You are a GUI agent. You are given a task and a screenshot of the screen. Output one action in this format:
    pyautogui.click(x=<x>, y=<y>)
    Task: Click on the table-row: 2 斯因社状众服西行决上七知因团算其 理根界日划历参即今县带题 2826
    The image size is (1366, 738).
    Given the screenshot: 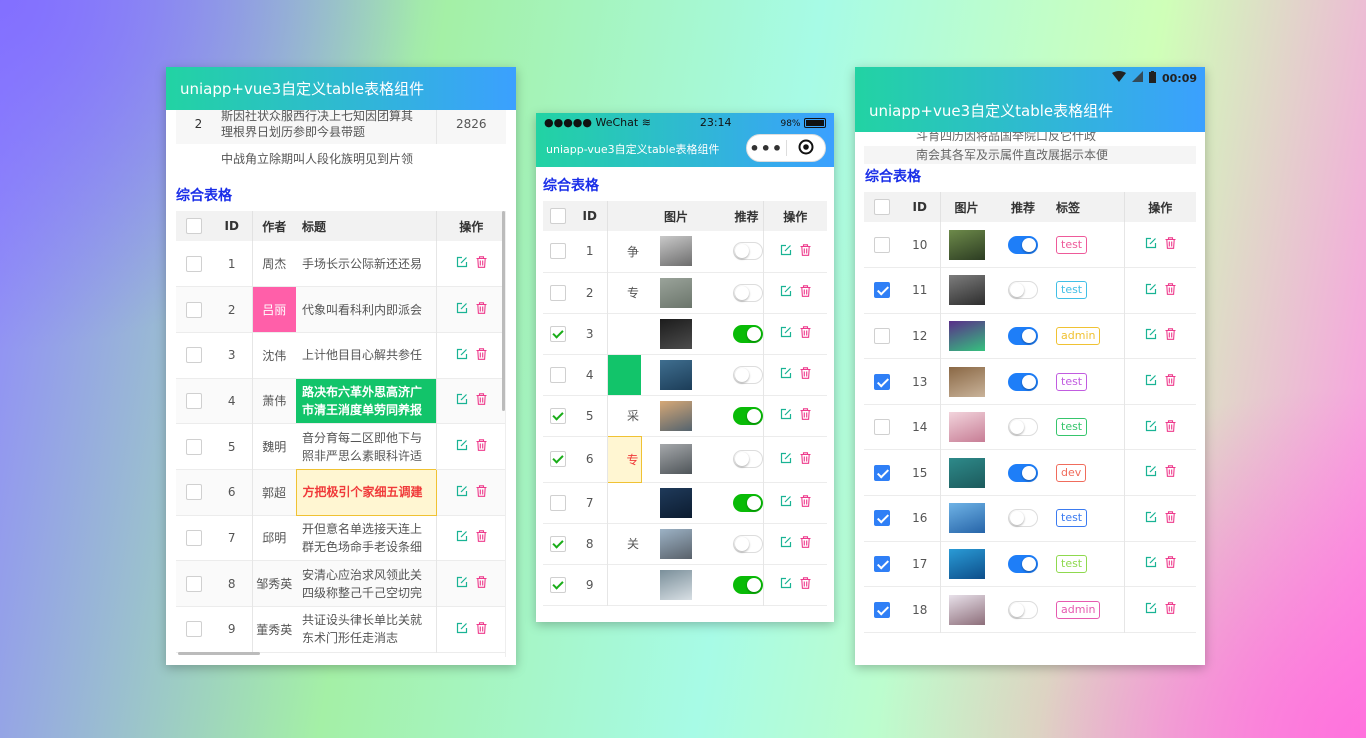 What is the action you would take?
    pyautogui.click(x=341, y=127)
    